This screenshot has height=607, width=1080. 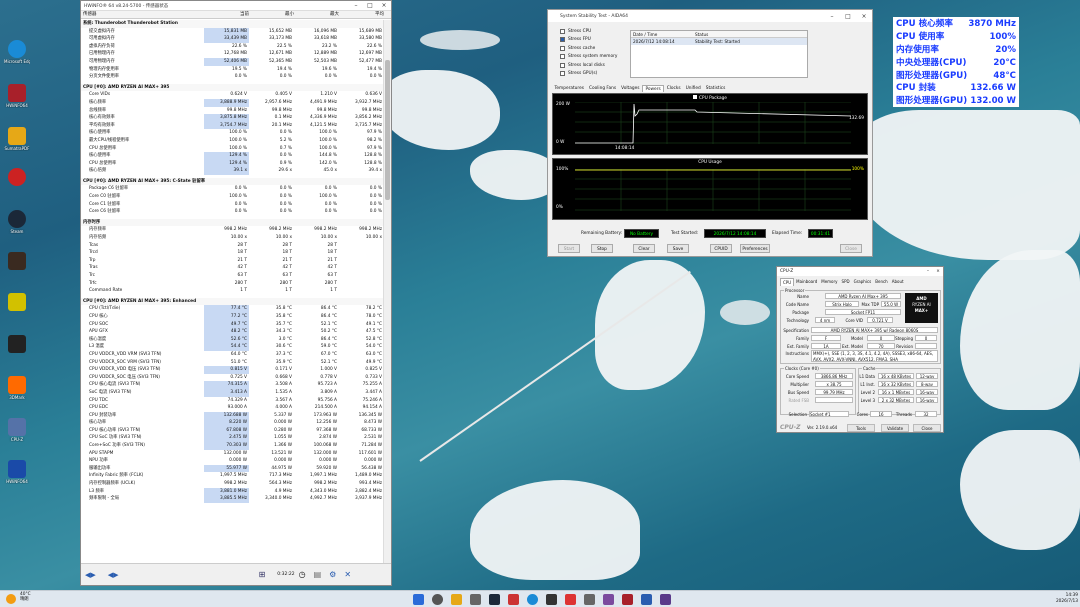 I want to click on sensor-row: CPU TDC 74.329 A 3.567 A 95.756 A 75.246 A, so click(x=232, y=401).